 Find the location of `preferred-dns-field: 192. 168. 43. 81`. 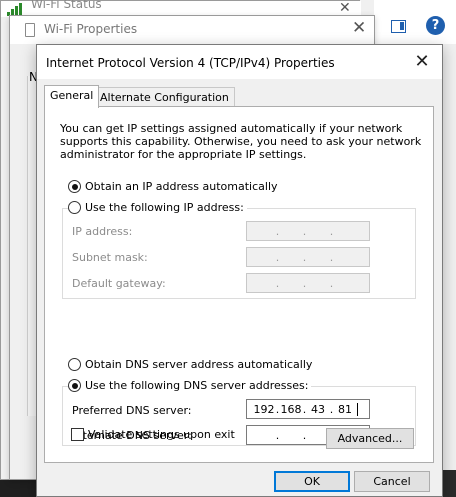

preferred-dns-field: 192. 168. 43. 81 is located at coordinates (308, 409).